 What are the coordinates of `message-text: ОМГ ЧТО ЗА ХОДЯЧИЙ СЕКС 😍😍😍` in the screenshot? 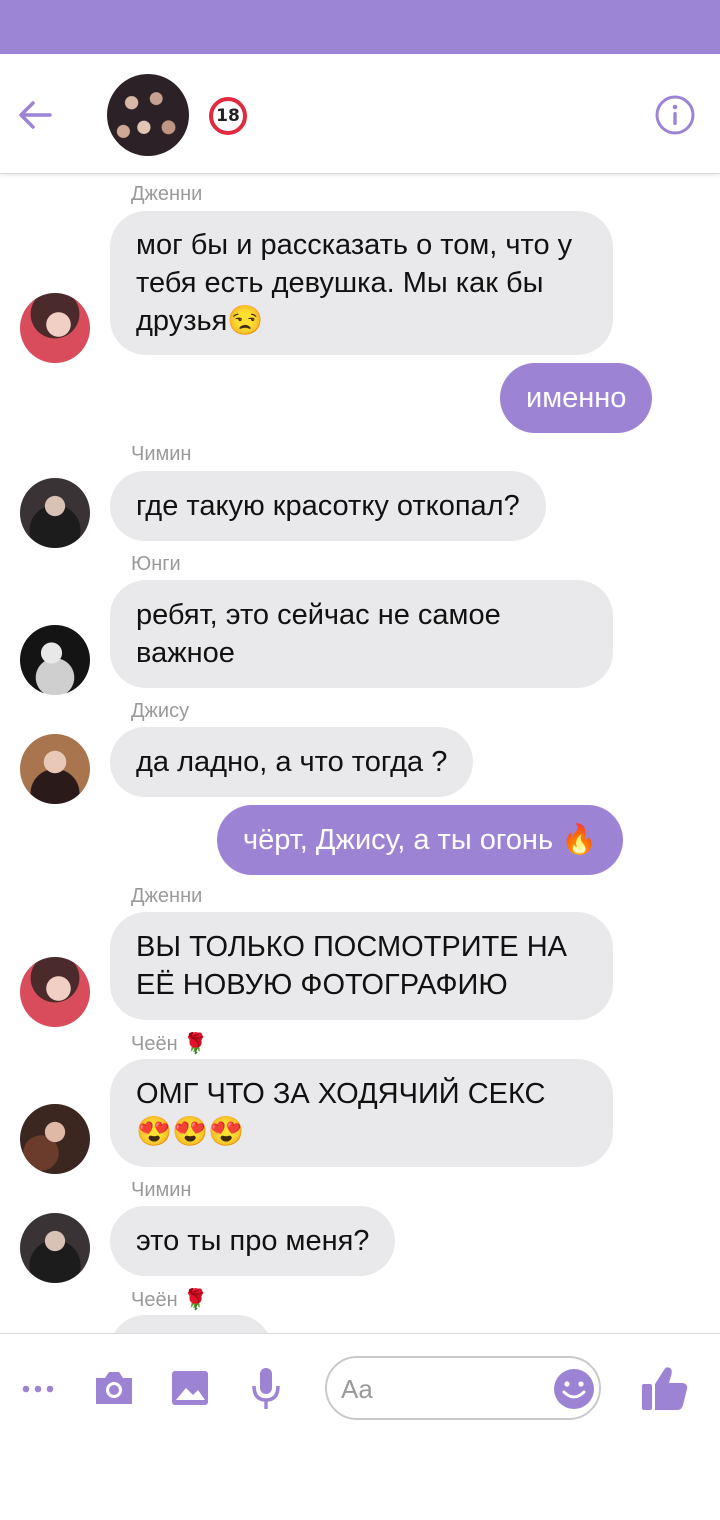 It's located at (341, 1113).